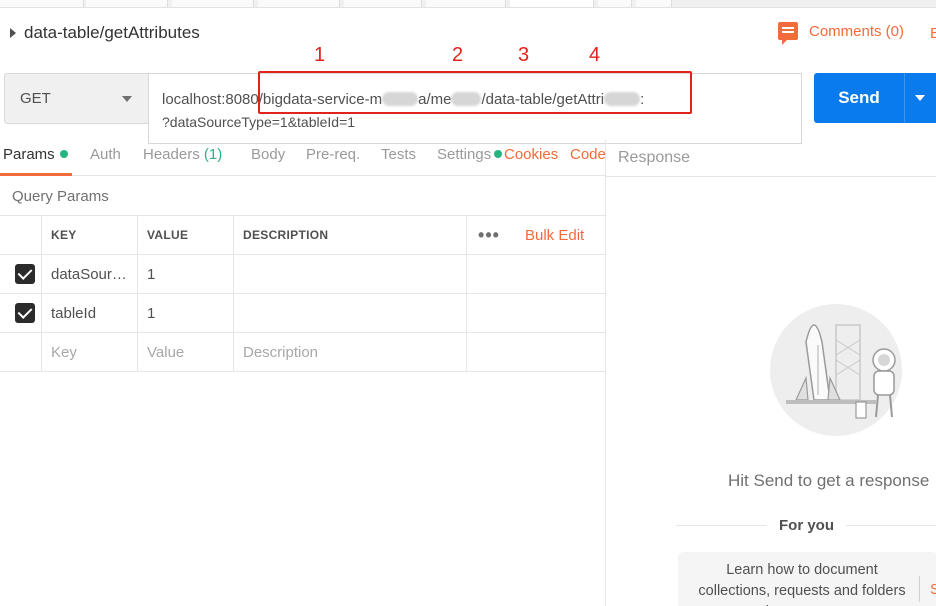 The width and height of the screenshot is (936, 606). Describe the element at coordinates (29, 154) in the screenshot. I see `tab-params-label: Params` at that location.